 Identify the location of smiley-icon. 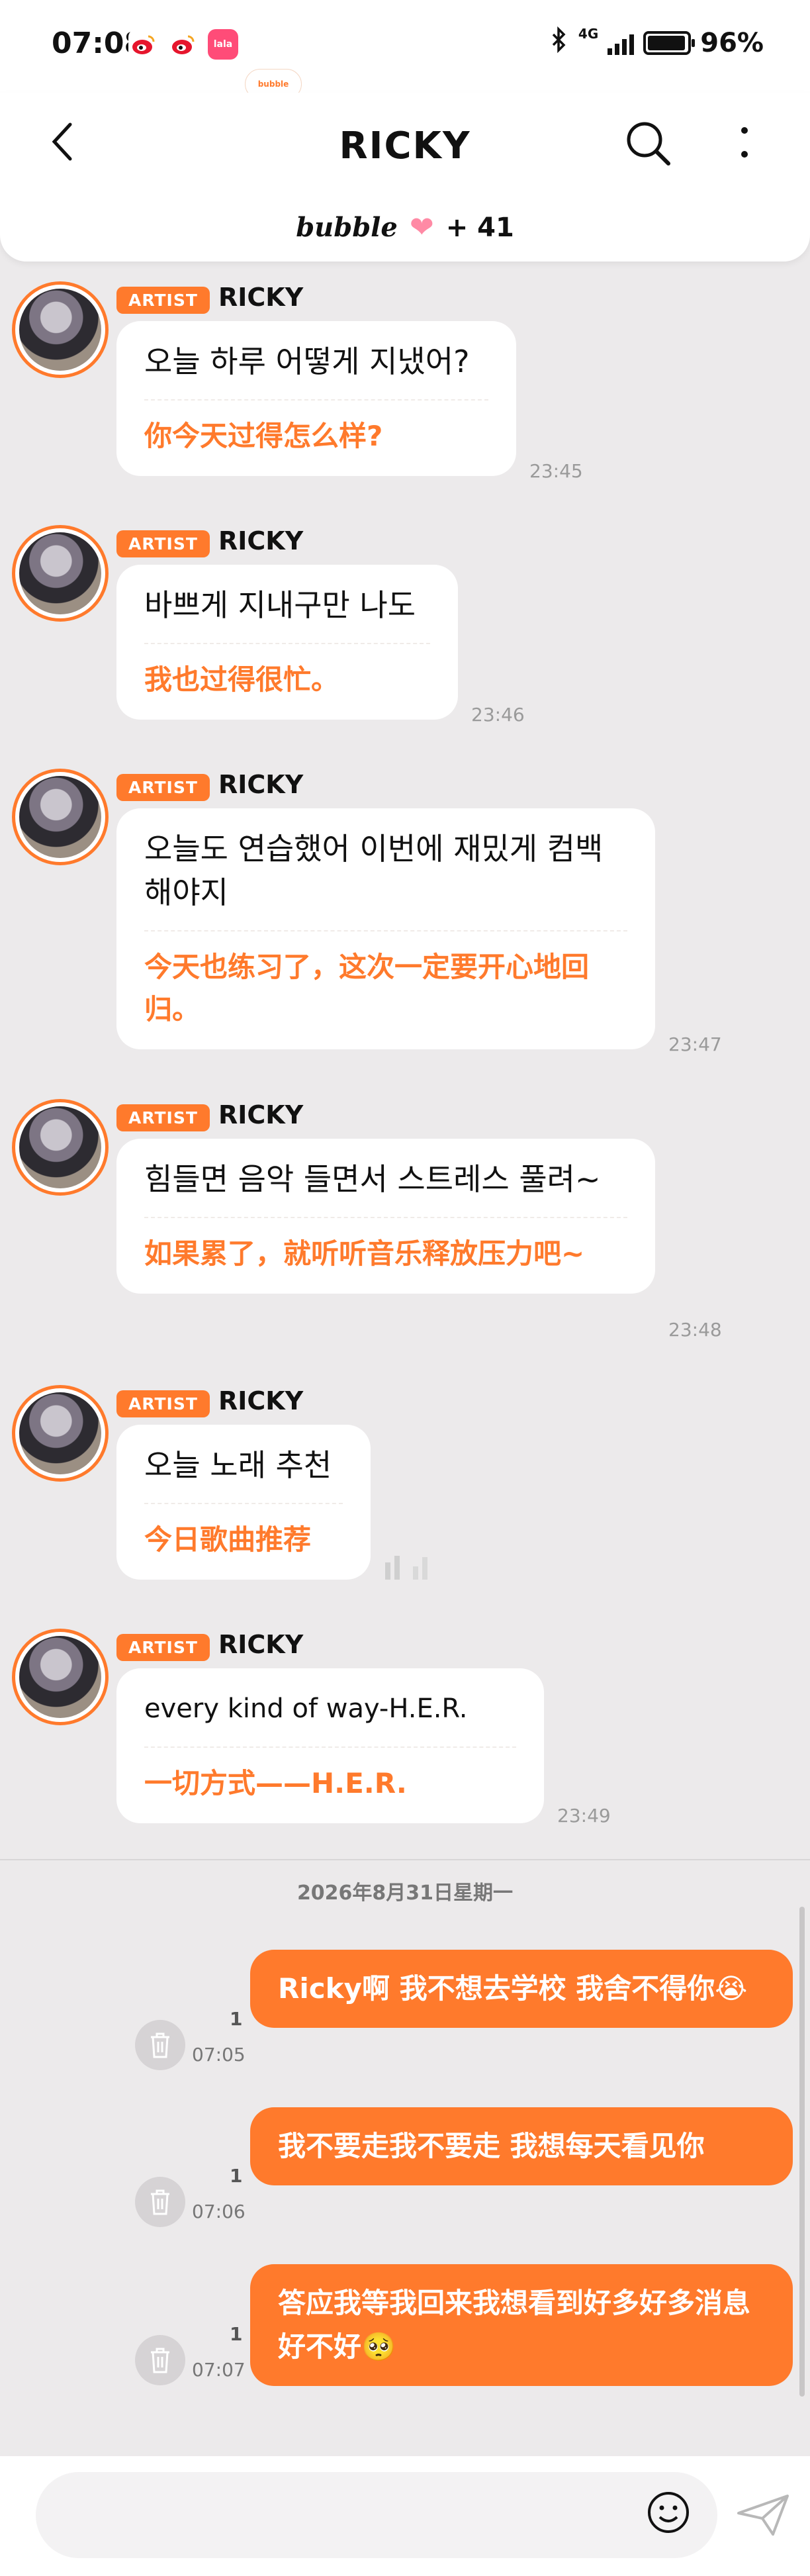
(668, 2512).